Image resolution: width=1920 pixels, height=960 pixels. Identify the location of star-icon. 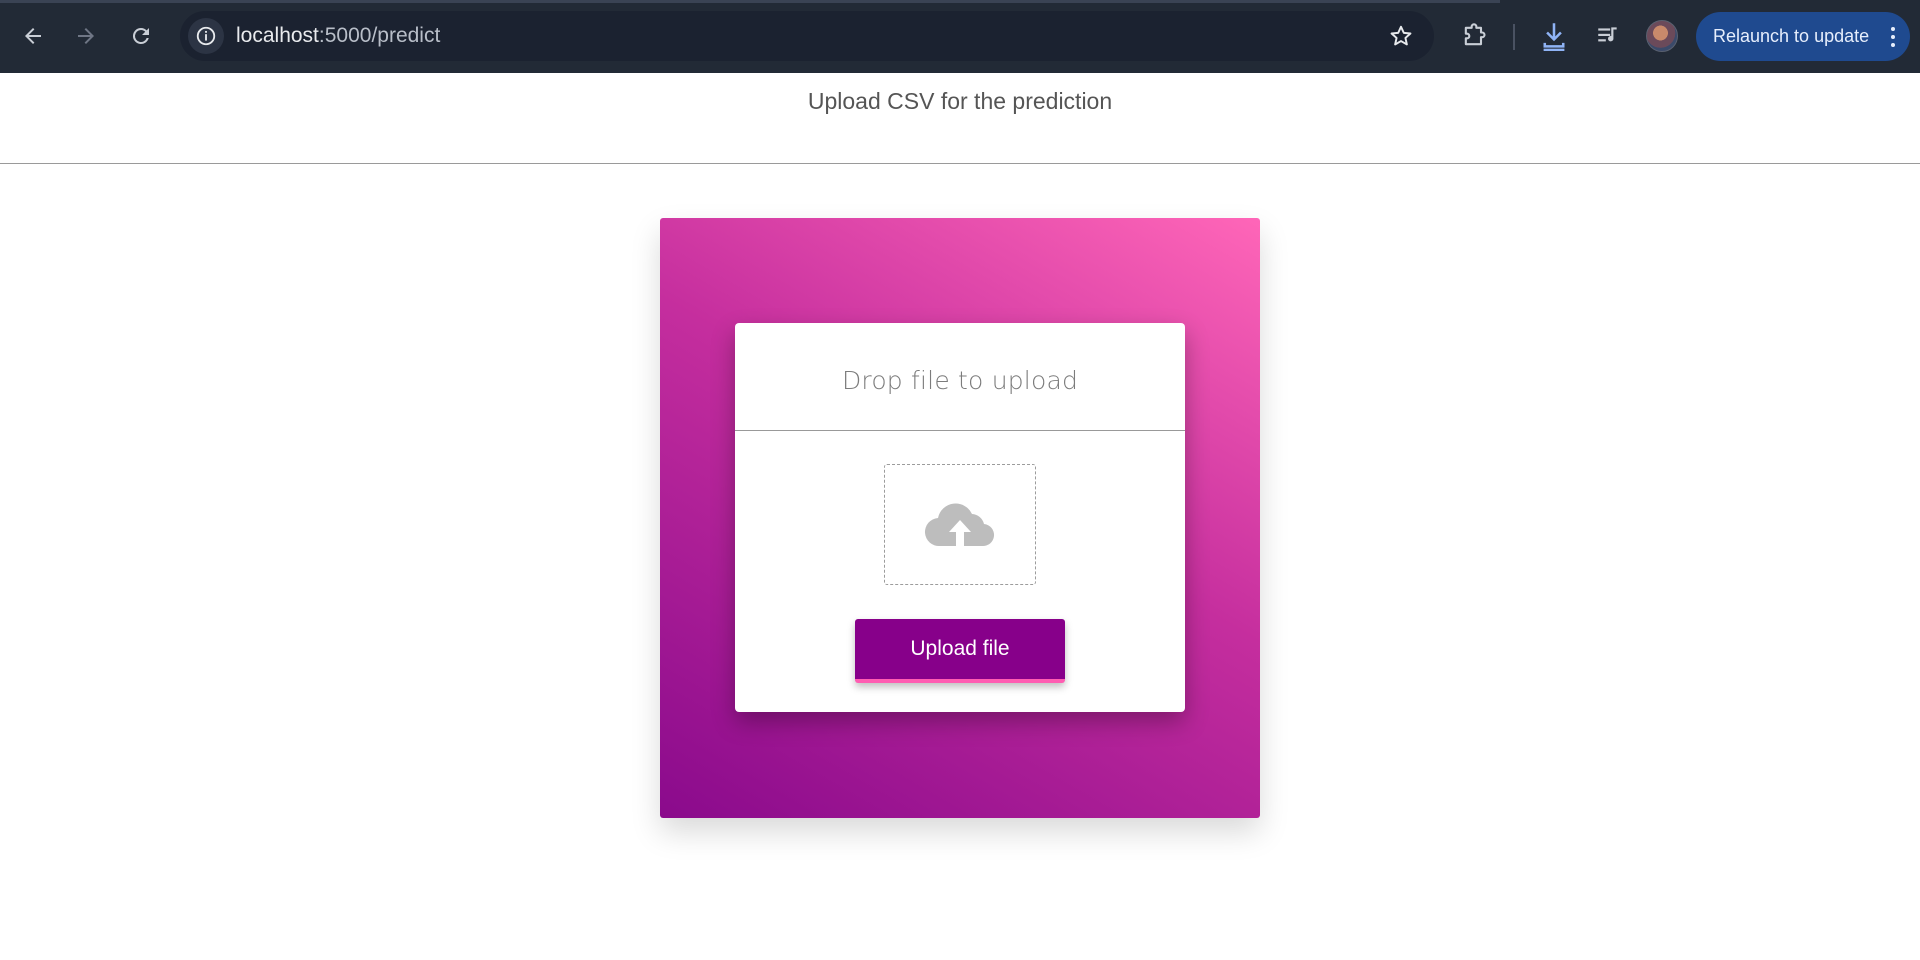
(1401, 36).